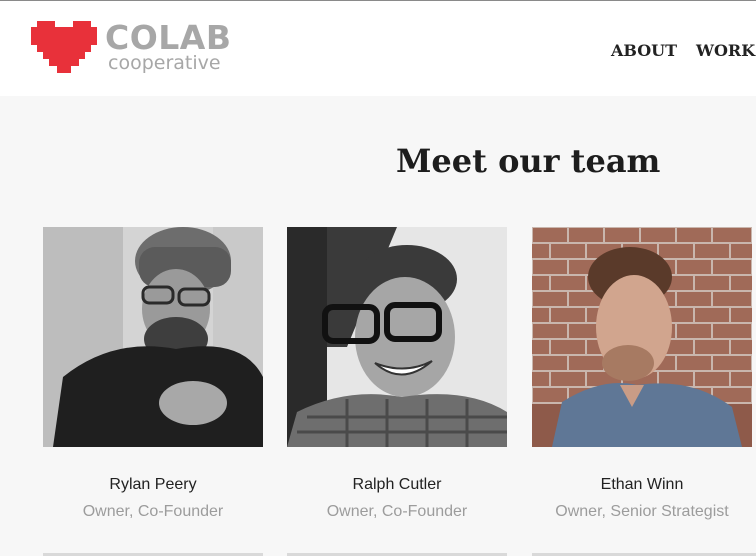 This screenshot has height=556, width=756. Describe the element at coordinates (153, 484) in the screenshot. I see `team-member-name: Rylan Peery` at that location.